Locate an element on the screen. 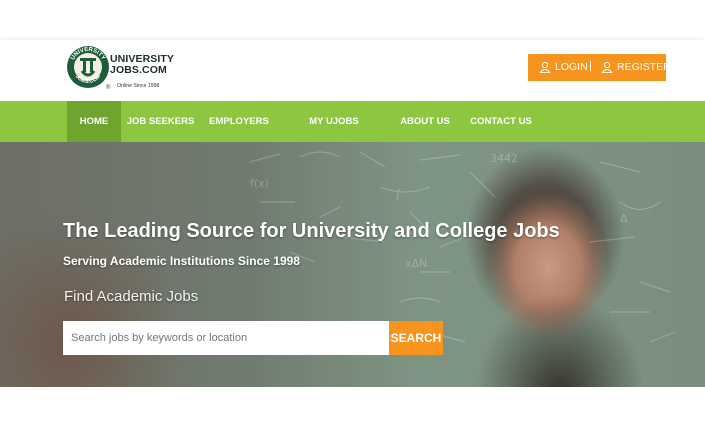 The image size is (705, 427). find-jobs-label: Find Academic Jobs is located at coordinates (131, 296).